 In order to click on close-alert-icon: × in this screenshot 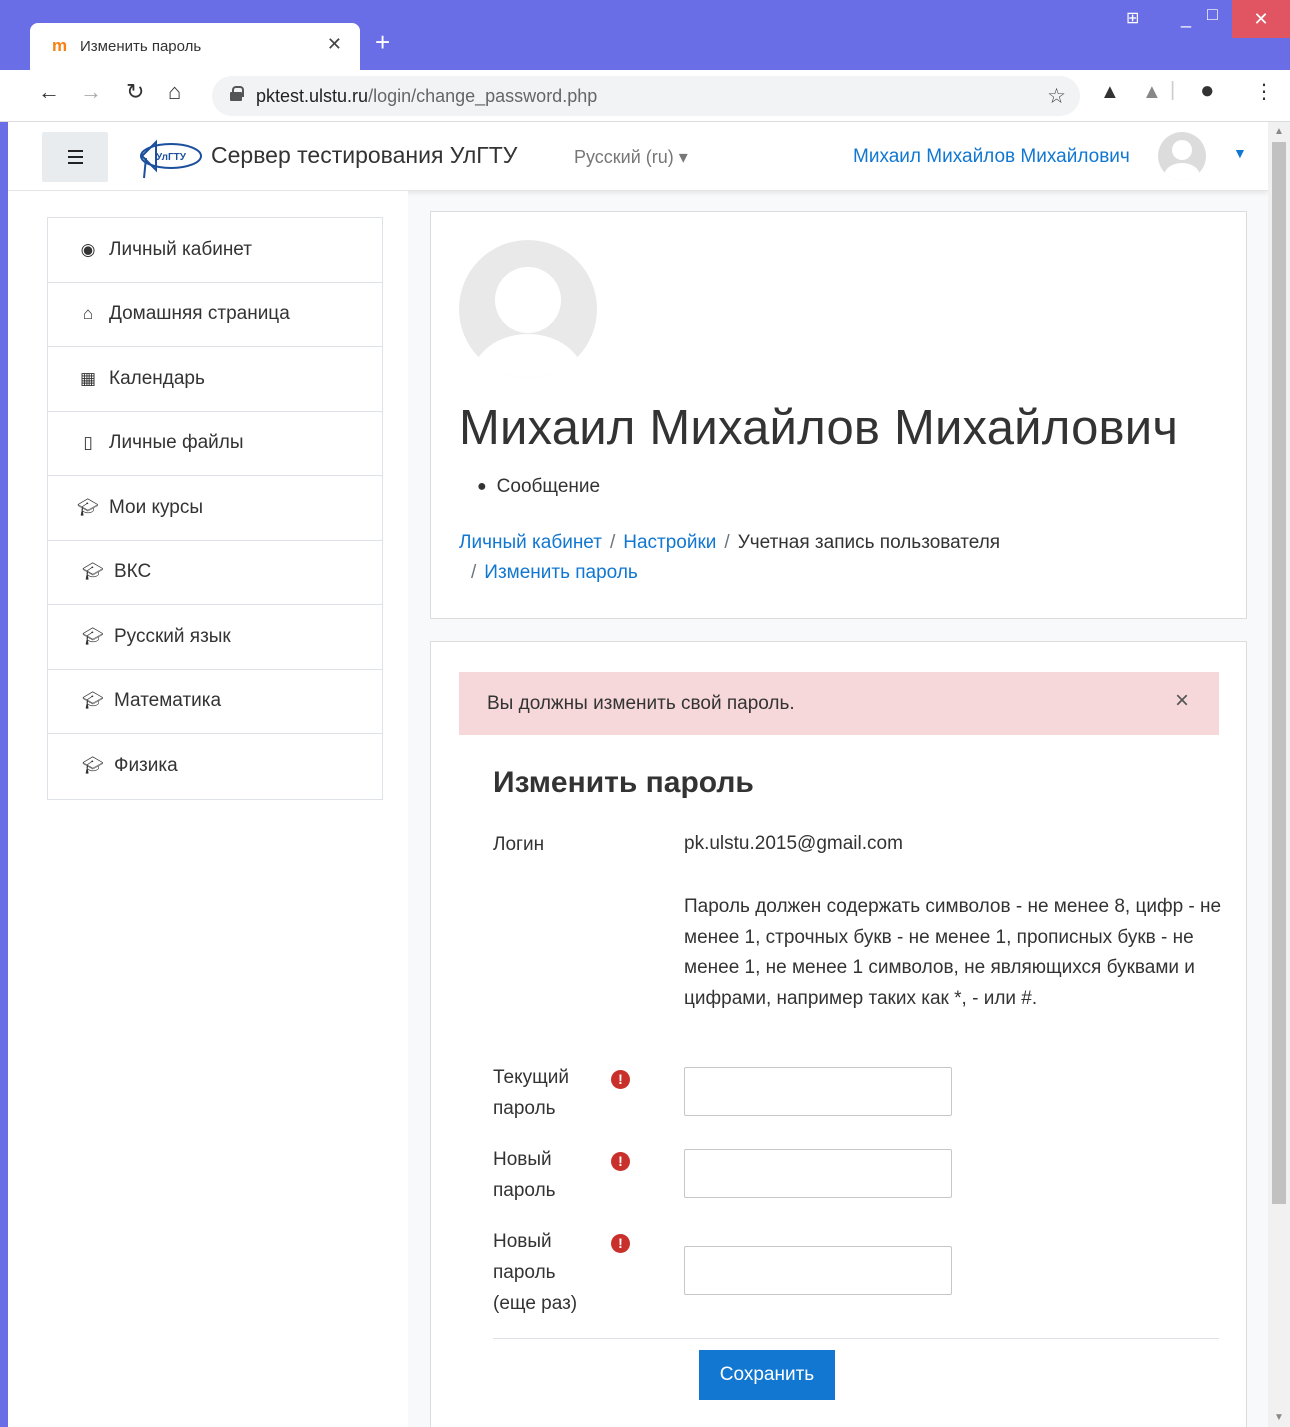, I will do `click(1182, 701)`.